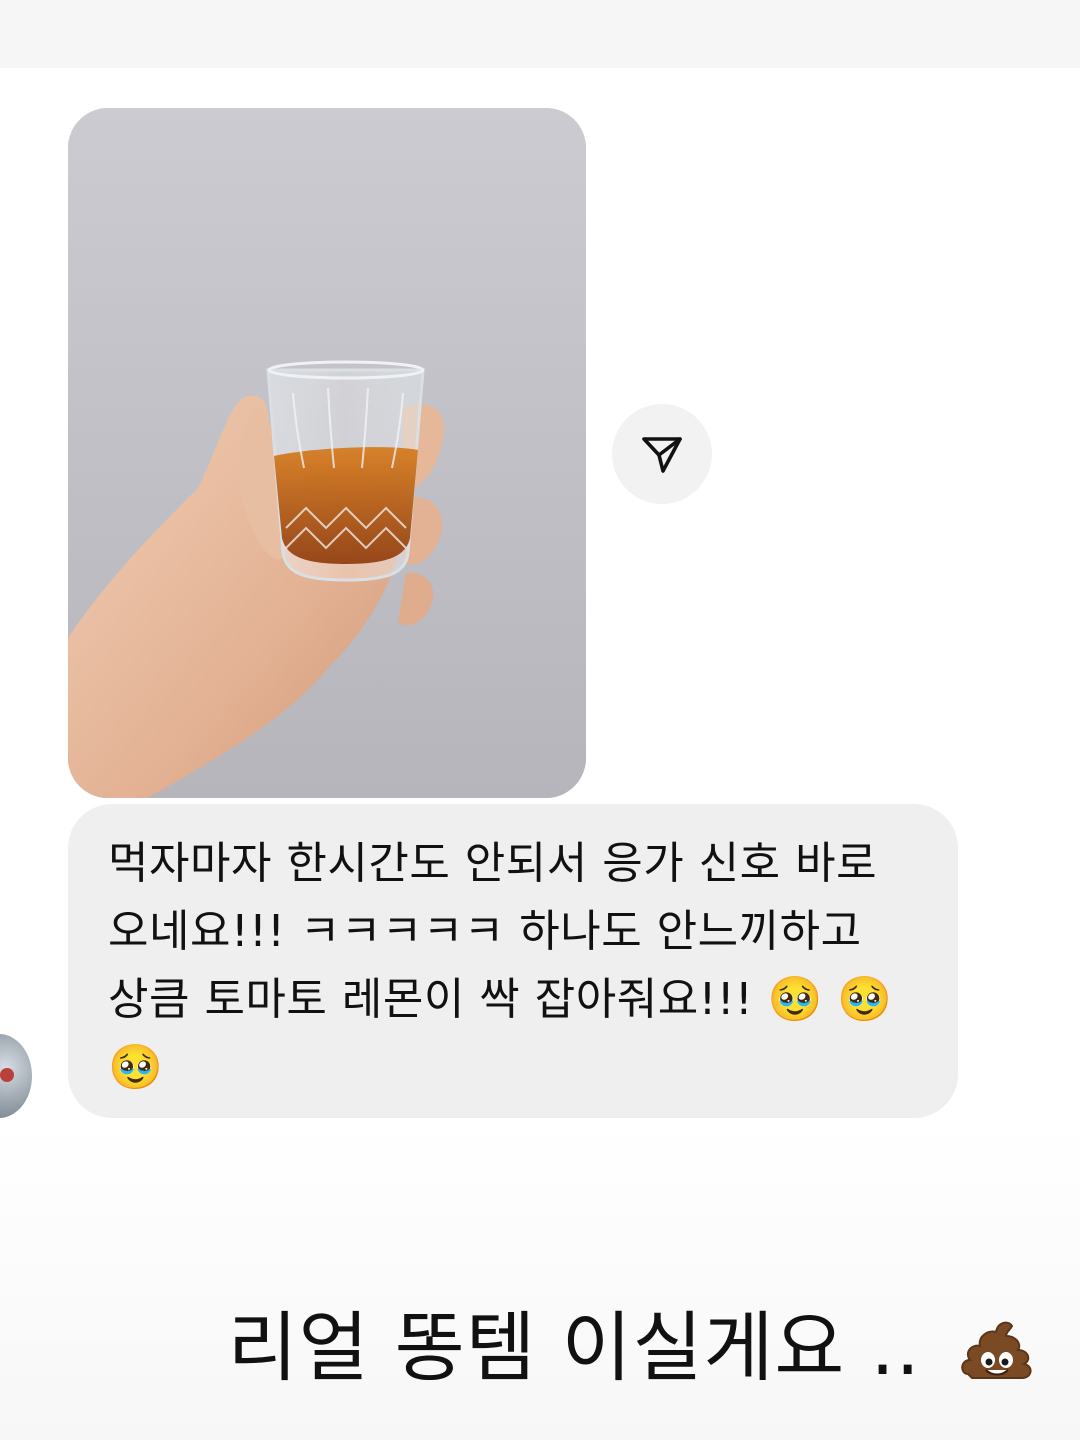  What do you see at coordinates (540, 34) in the screenshot?
I see `top-bar` at bounding box center [540, 34].